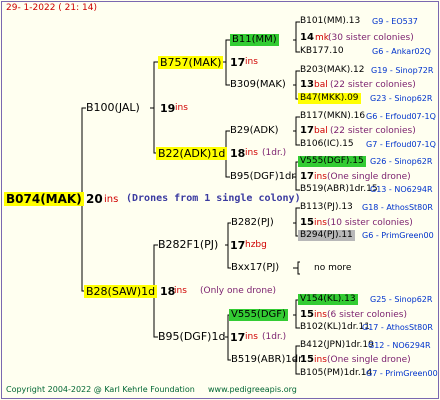 This screenshot has height=400, width=440. I want to click on l3-node-2-ins: bal, so click(321, 85).